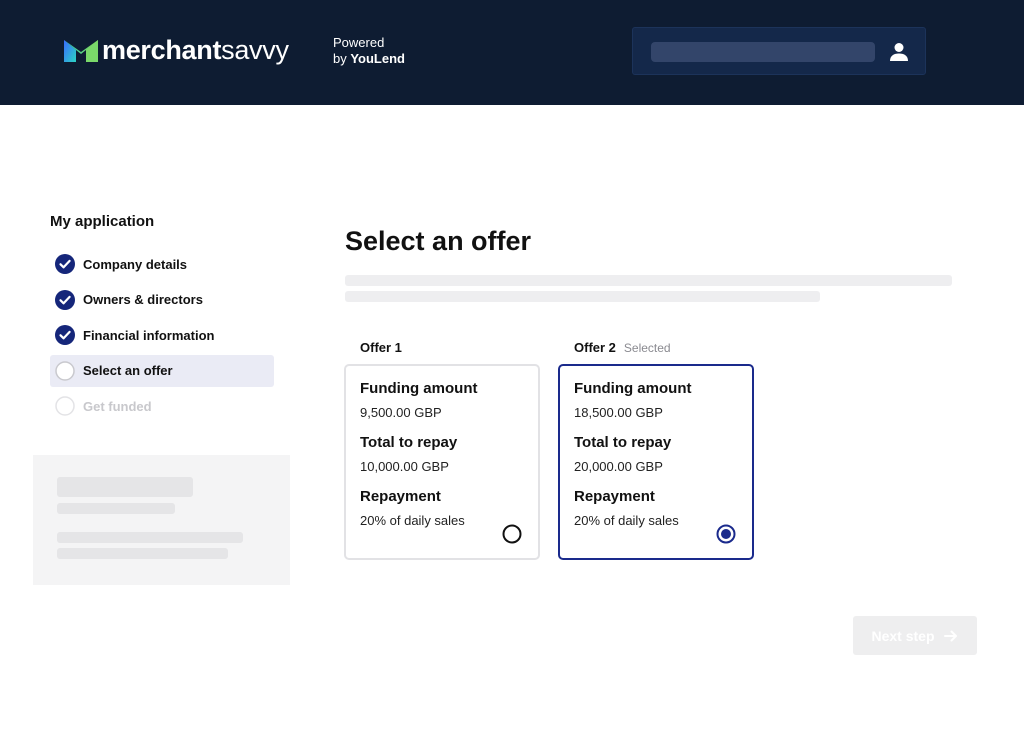 The height and width of the screenshot is (738, 1024). I want to click on step-label: Get funded, so click(117, 406).